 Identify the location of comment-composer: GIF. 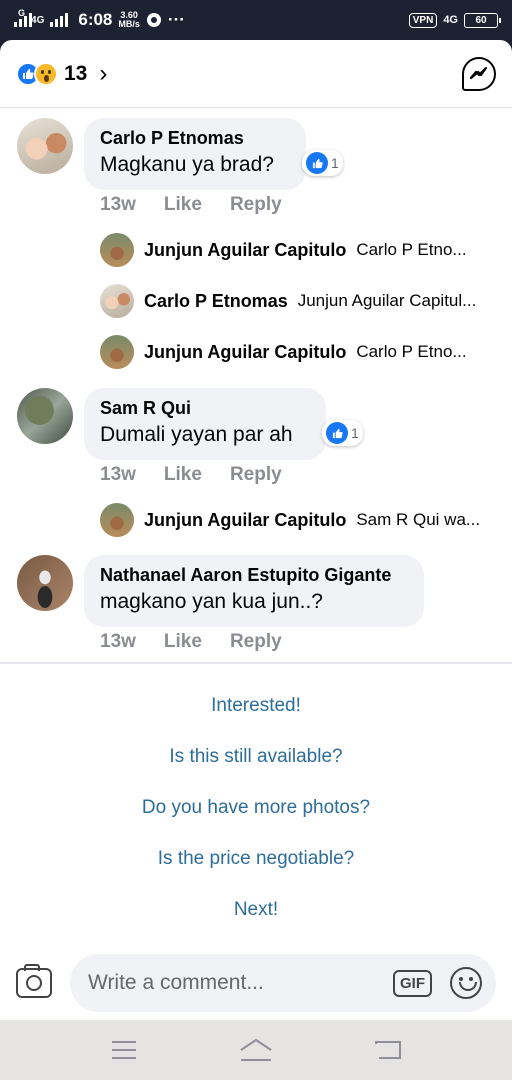
(256, 983).